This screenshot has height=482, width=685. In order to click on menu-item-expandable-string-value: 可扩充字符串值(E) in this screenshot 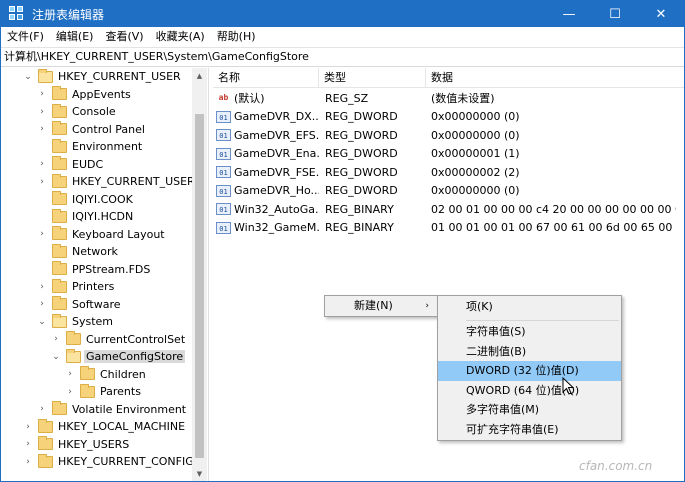, I will do `click(529, 430)`.